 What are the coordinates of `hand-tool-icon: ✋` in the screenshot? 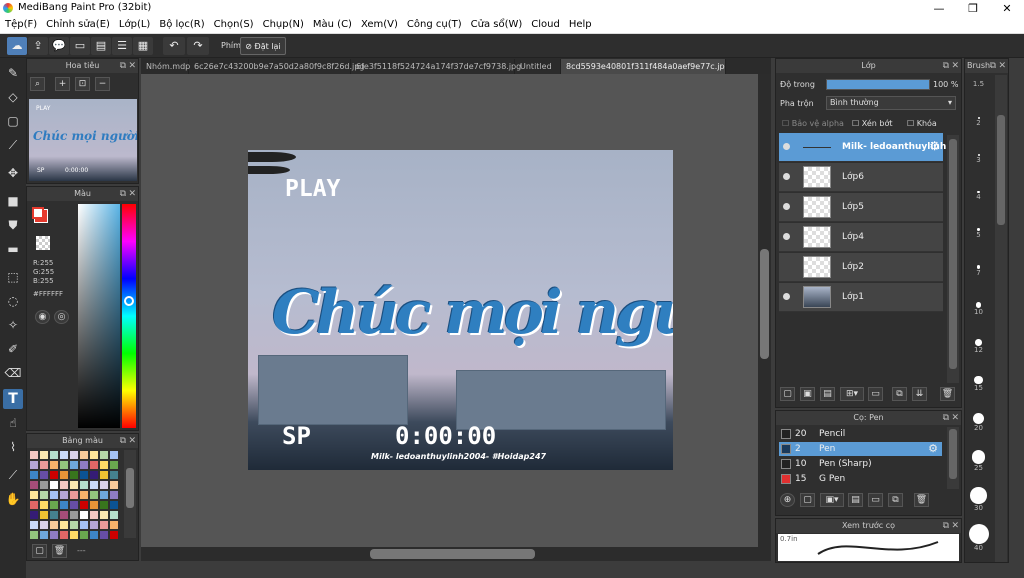 It's located at (13, 499).